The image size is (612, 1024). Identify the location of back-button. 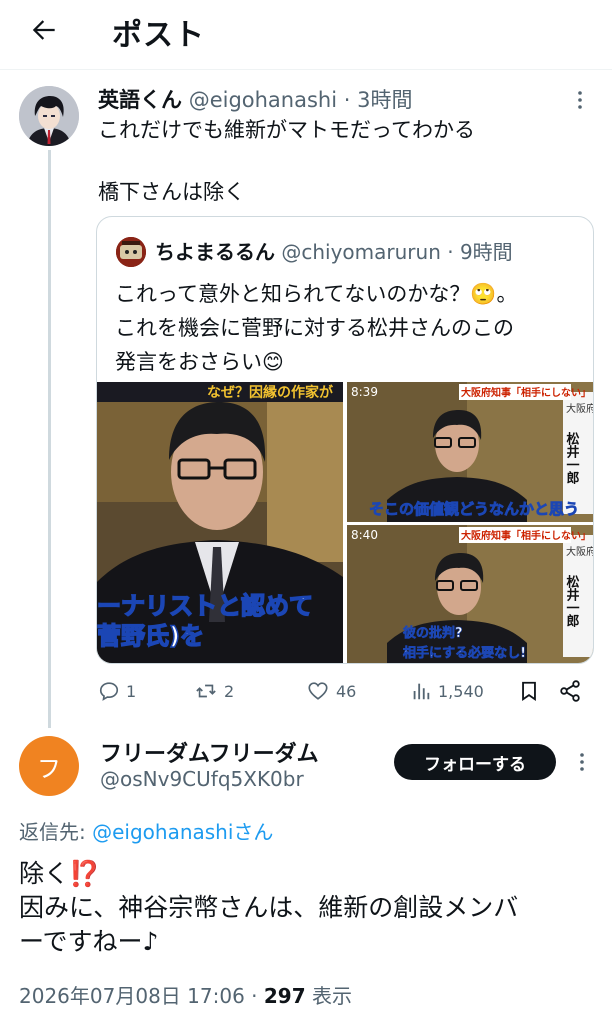
(44, 30).